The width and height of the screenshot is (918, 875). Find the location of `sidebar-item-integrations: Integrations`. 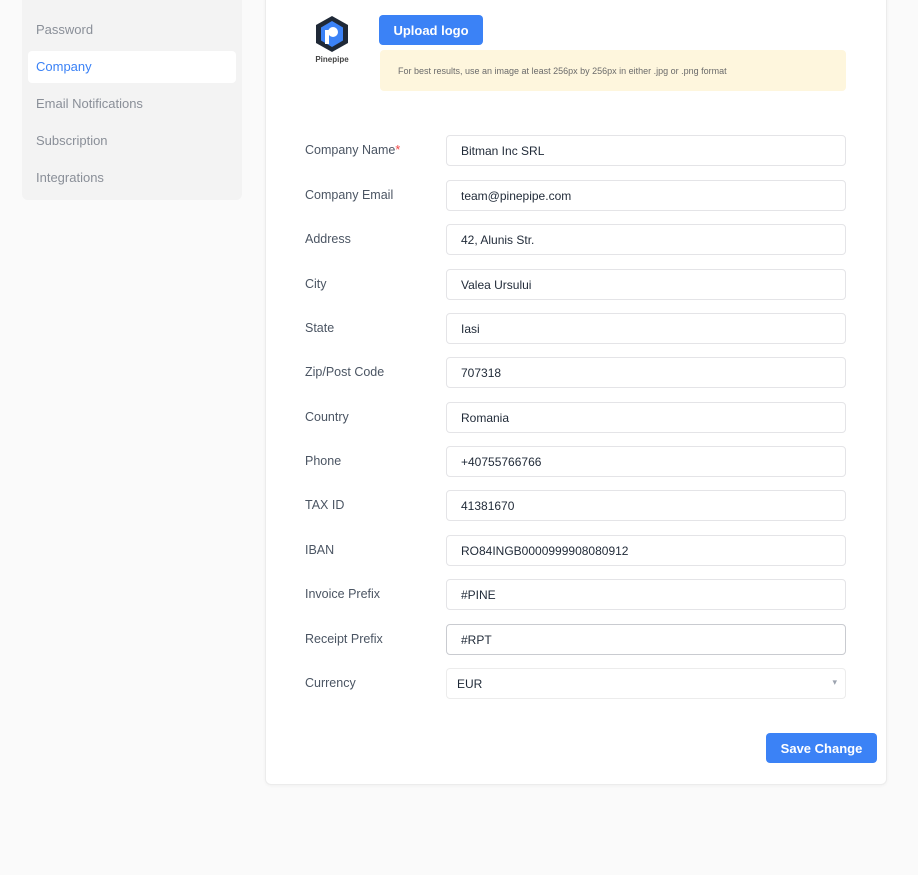

sidebar-item-integrations: Integrations is located at coordinates (132, 178).